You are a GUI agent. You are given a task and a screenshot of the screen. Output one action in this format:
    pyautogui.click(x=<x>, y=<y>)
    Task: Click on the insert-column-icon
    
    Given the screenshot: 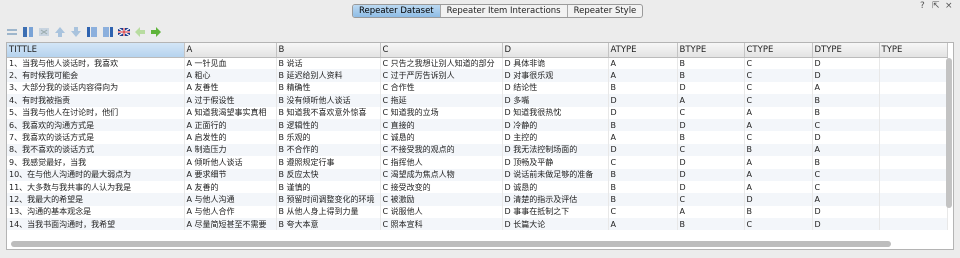 What is the action you would take?
    pyautogui.click(x=28, y=32)
    